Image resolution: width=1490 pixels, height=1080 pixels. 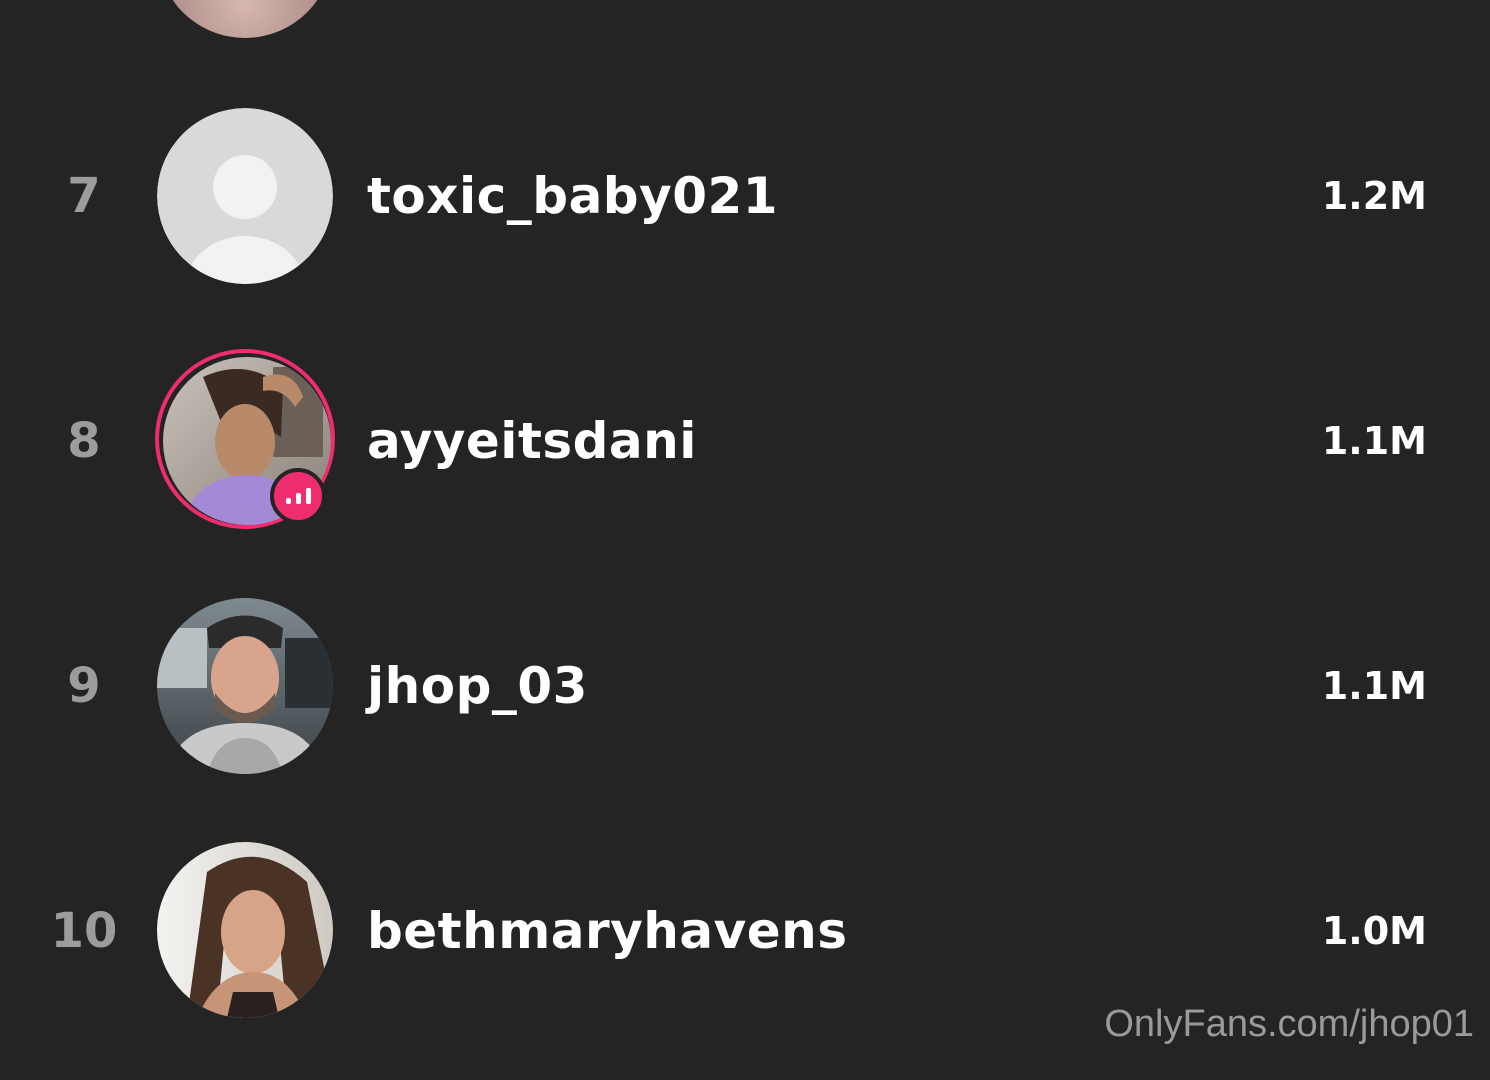 What do you see at coordinates (1289, 1024) in the screenshot?
I see `watermark: OnlyFans.com/jhop01` at bounding box center [1289, 1024].